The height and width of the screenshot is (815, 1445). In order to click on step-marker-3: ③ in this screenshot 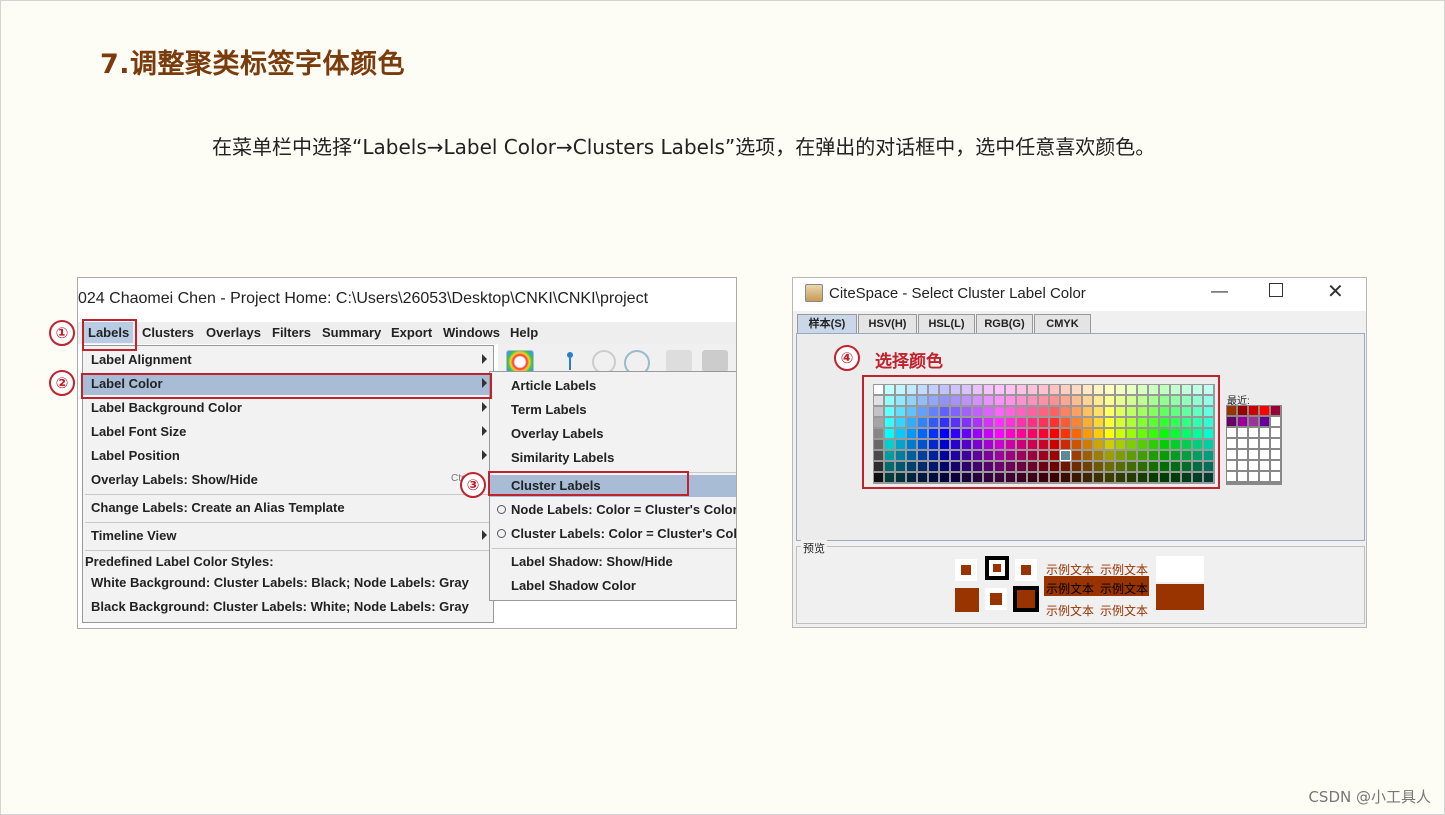, I will do `click(473, 485)`.